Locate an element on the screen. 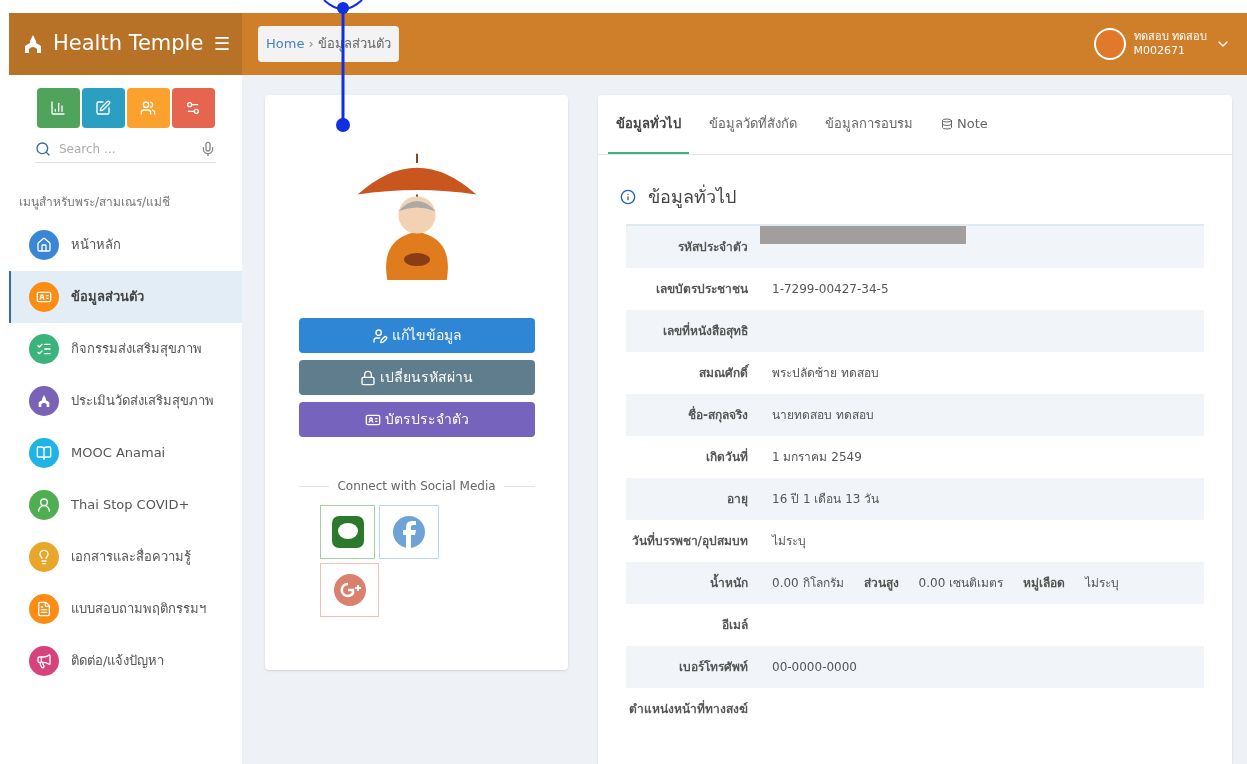  facebook-icon is located at coordinates (409, 532).